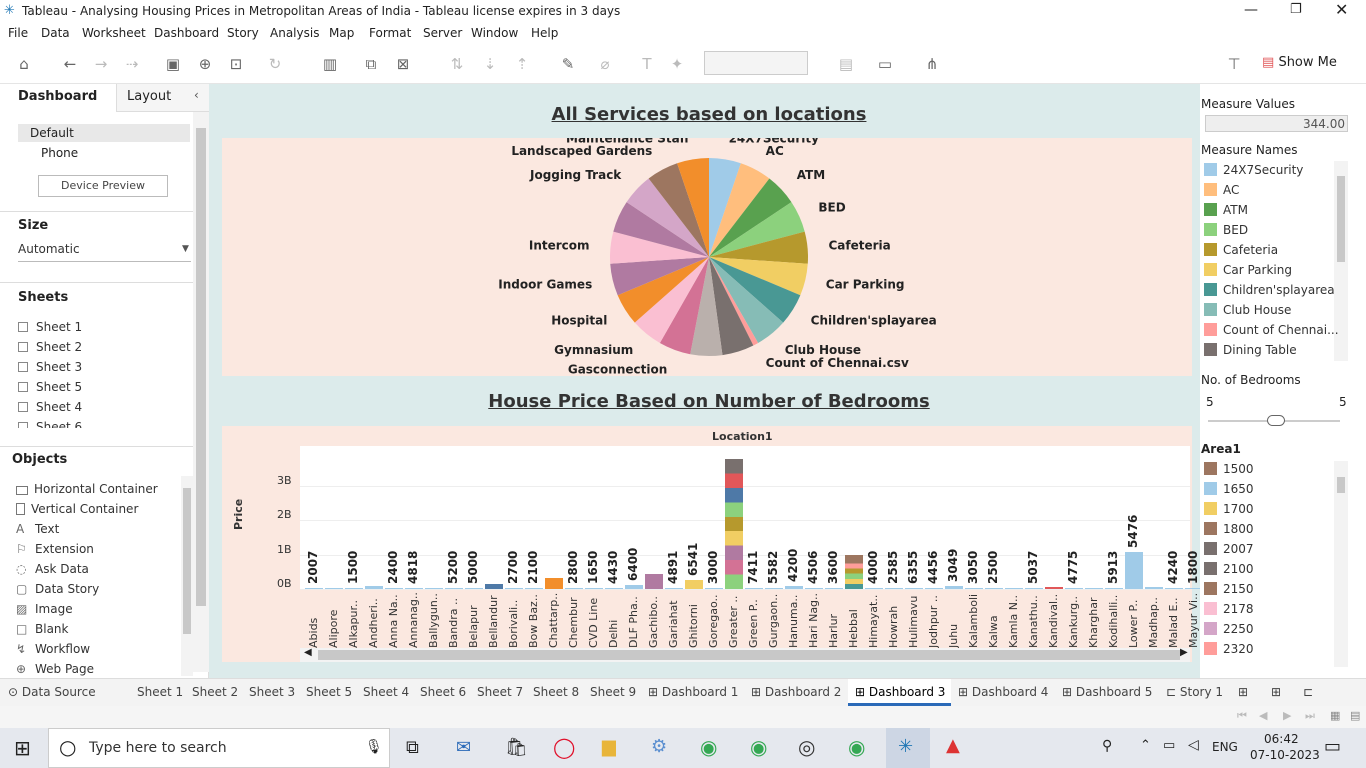  Describe the element at coordinates (457, 64) in the screenshot. I see `swap-icon: ⇅` at that location.